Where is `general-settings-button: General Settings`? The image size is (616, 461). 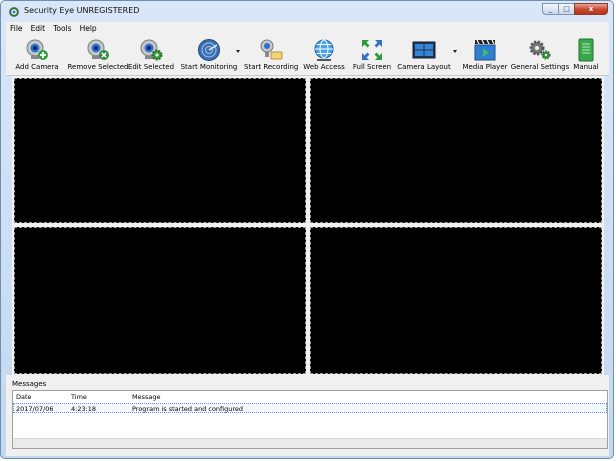
general-settings-button: General Settings is located at coordinates (540, 55).